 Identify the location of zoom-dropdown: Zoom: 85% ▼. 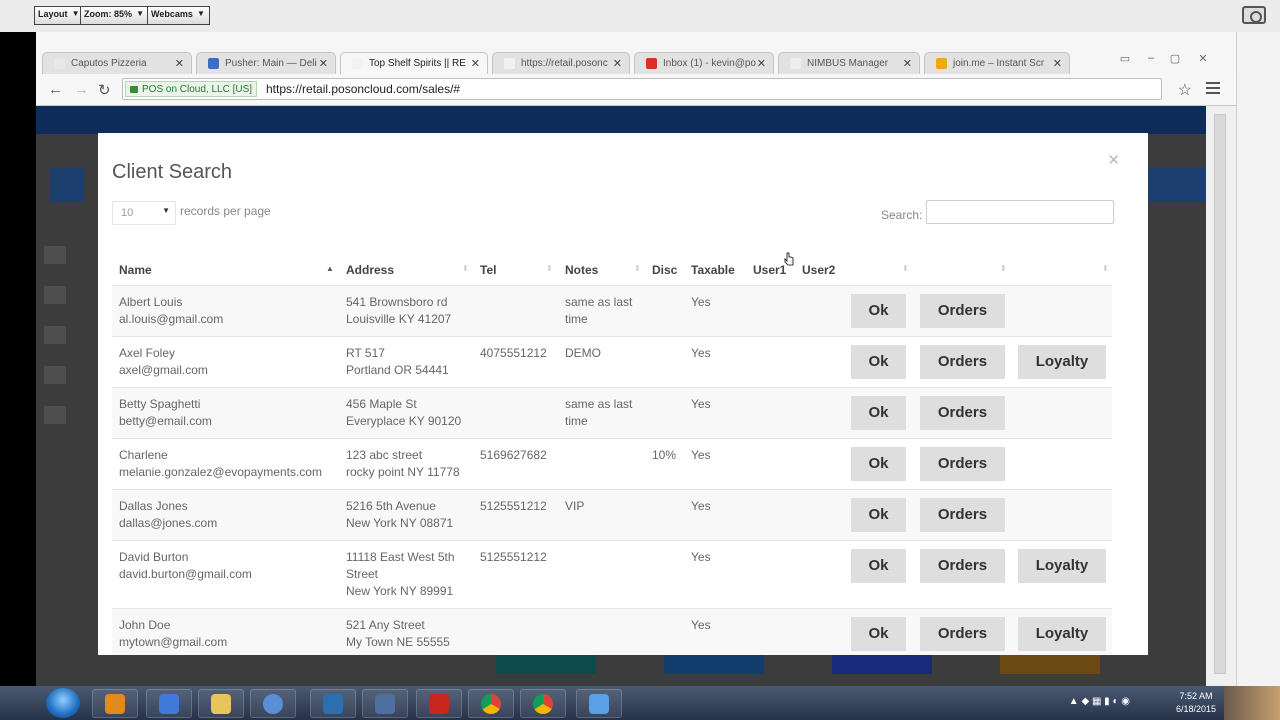
(115, 15).